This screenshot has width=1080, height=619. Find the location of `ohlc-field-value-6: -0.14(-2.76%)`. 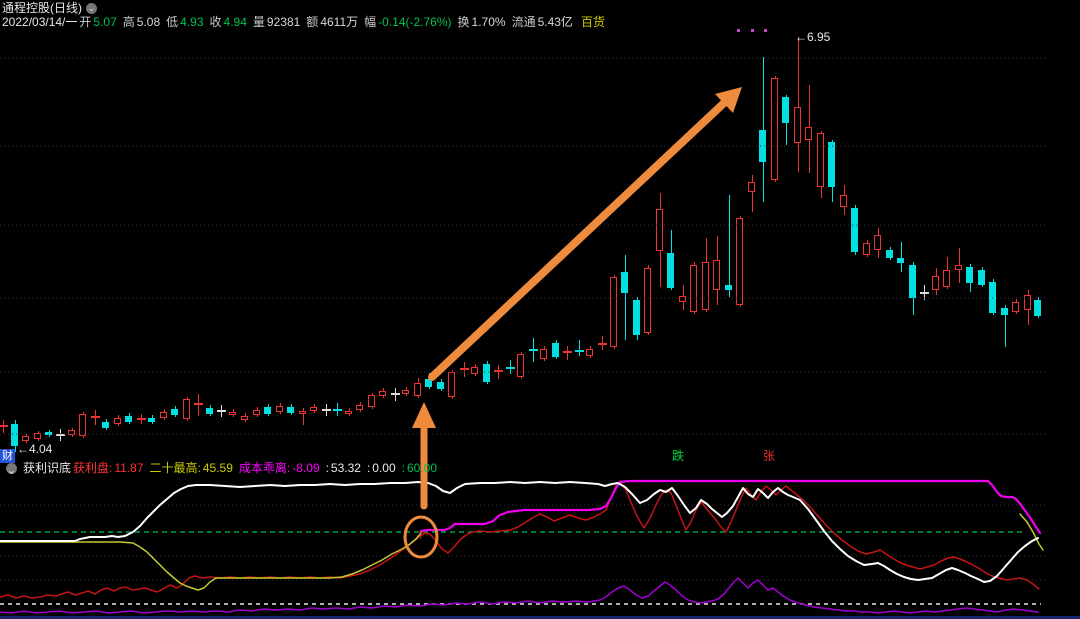

ohlc-field-value-6: -0.14(-2.76%) is located at coordinates (415, 22).